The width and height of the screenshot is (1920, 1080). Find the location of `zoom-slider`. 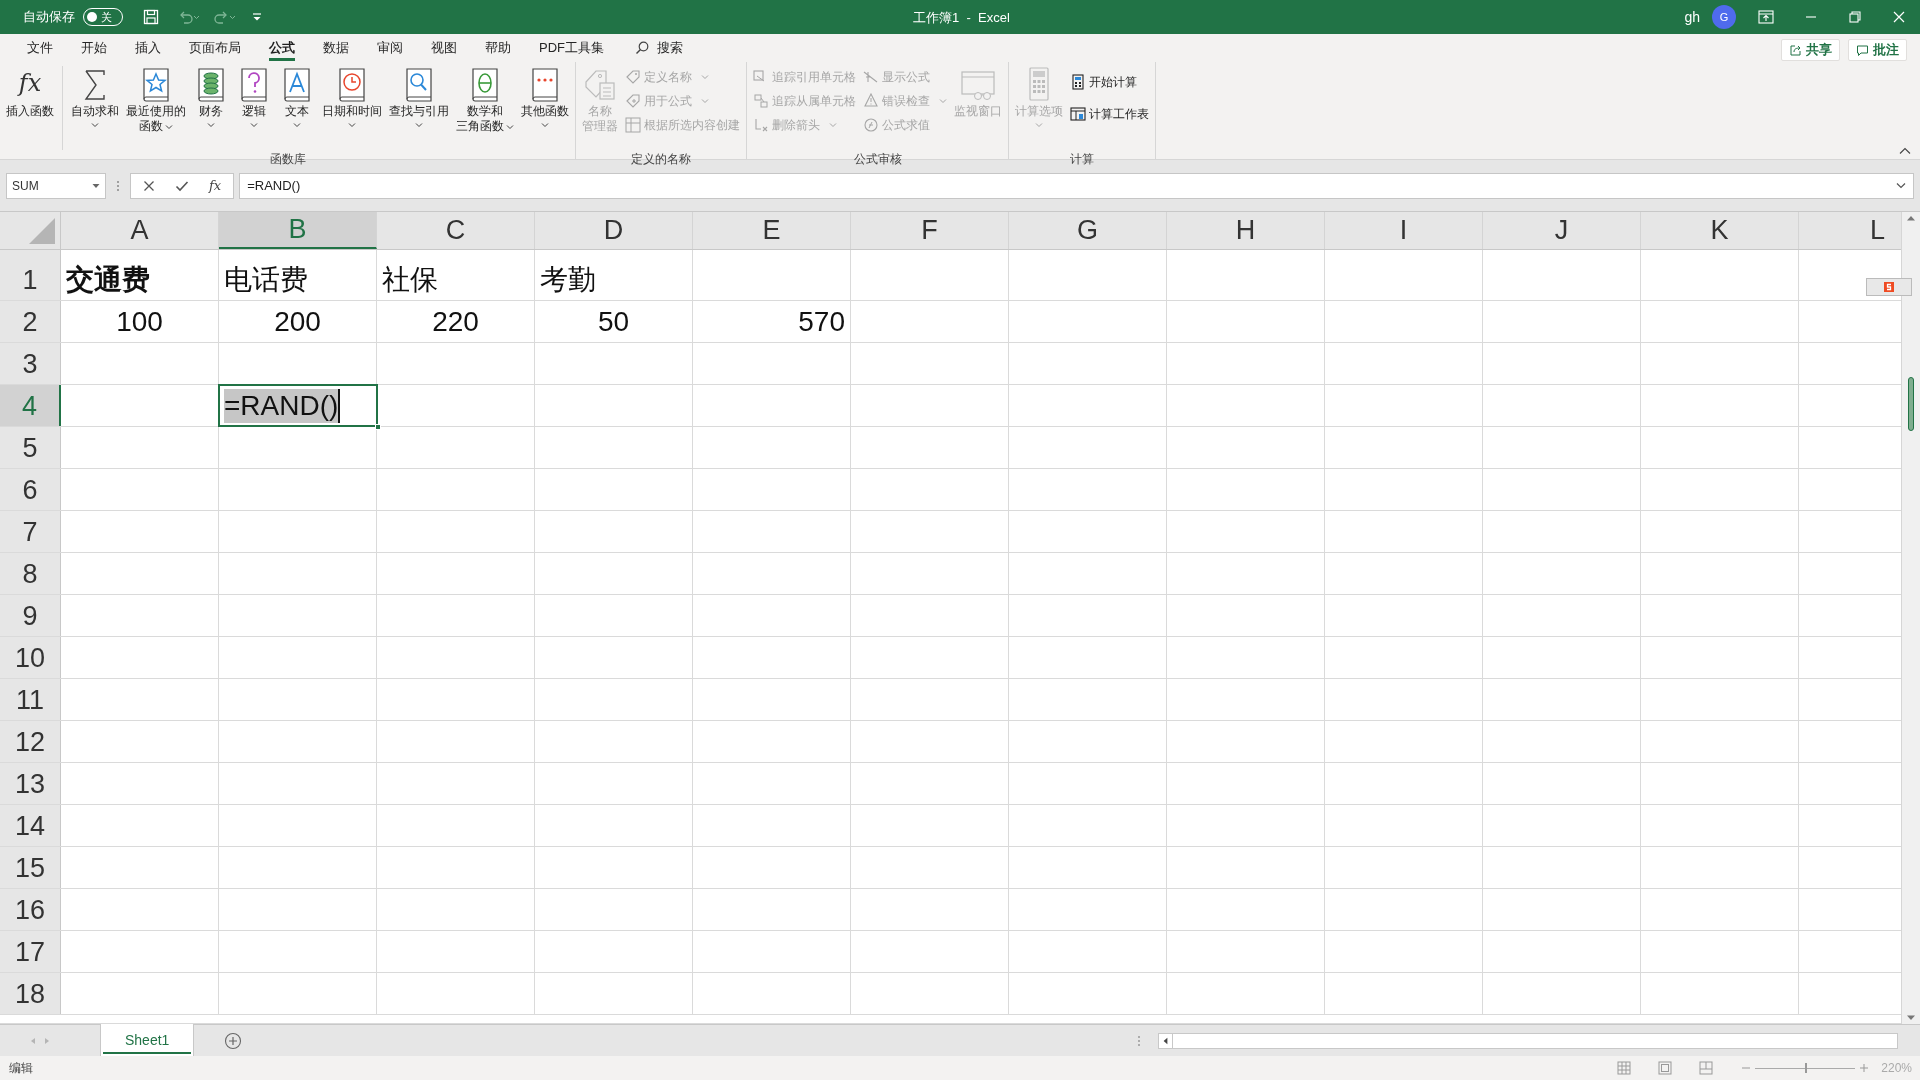

zoom-slider is located at coordinates (1805, 1068).